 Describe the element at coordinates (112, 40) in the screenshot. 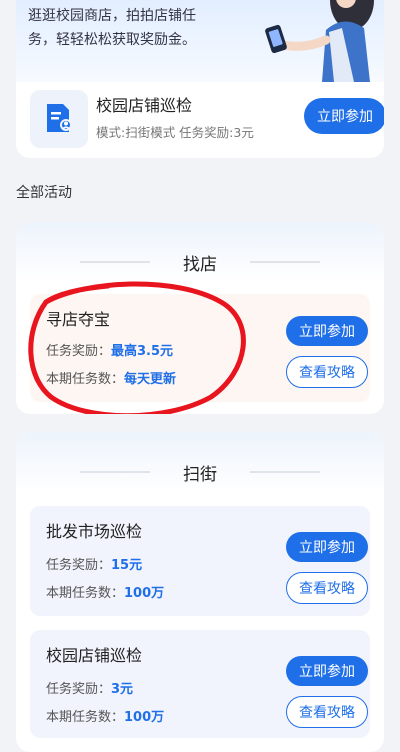

I see `hero-text-line-2: 务，轻轻松松获取奖励金。` at that location.